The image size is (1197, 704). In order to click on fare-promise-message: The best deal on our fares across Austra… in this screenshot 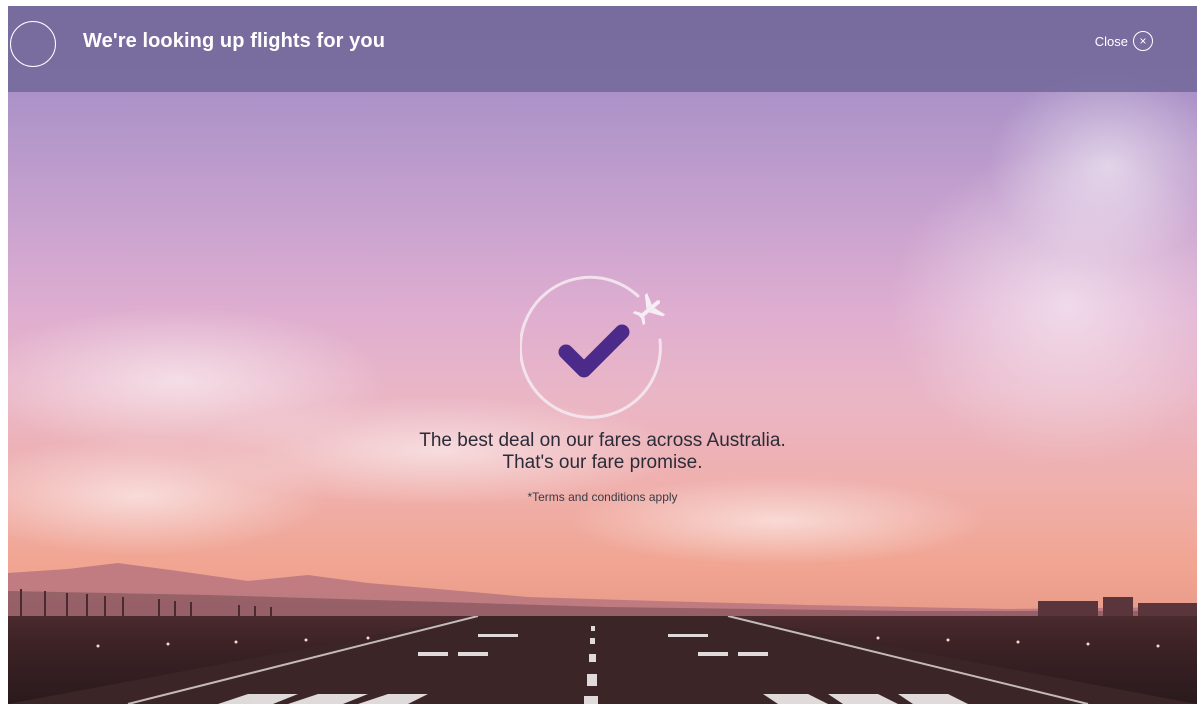, I will do `click(602, 452)`.